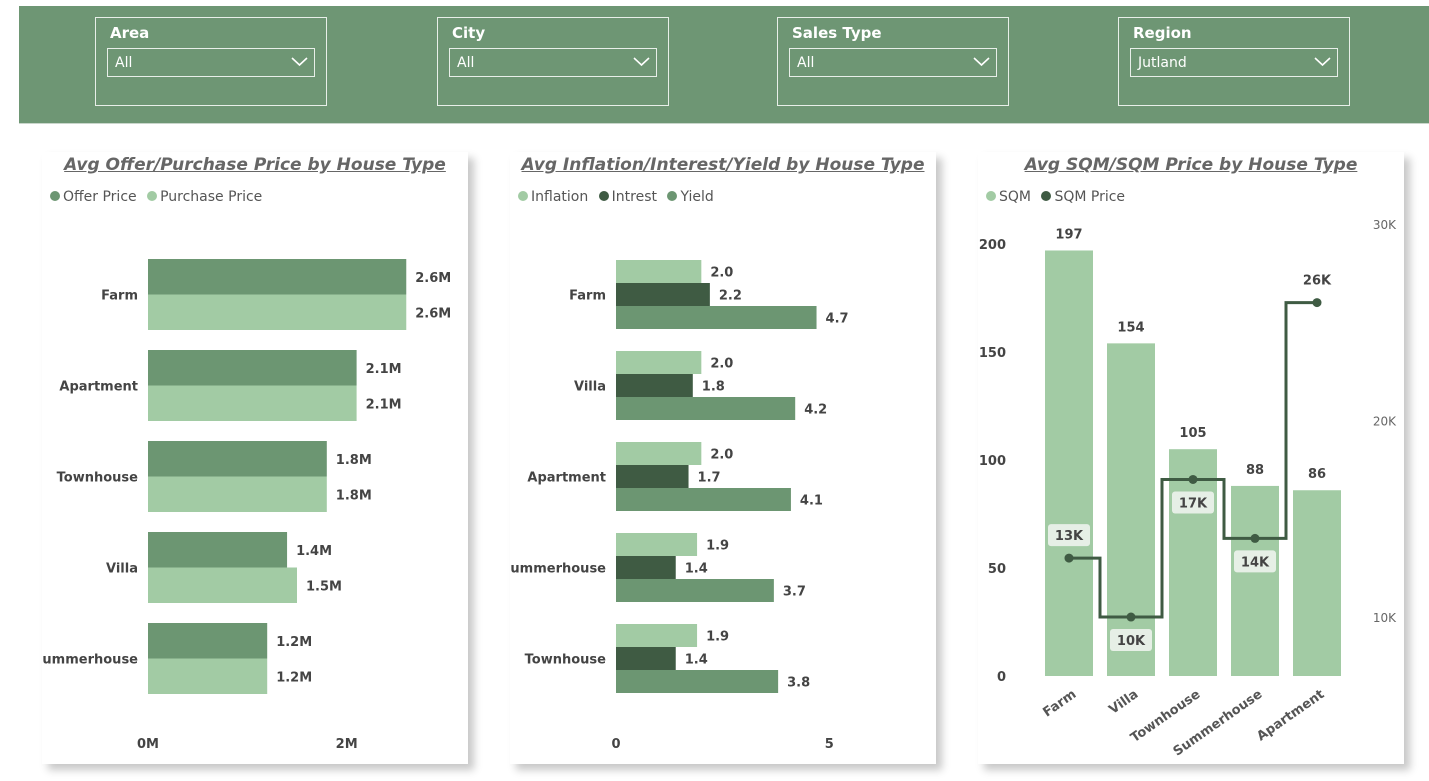 Image resolution: width=1429 pixels, height=781 pixels. I want to click on data-label: 2.2, so click(730, 296).